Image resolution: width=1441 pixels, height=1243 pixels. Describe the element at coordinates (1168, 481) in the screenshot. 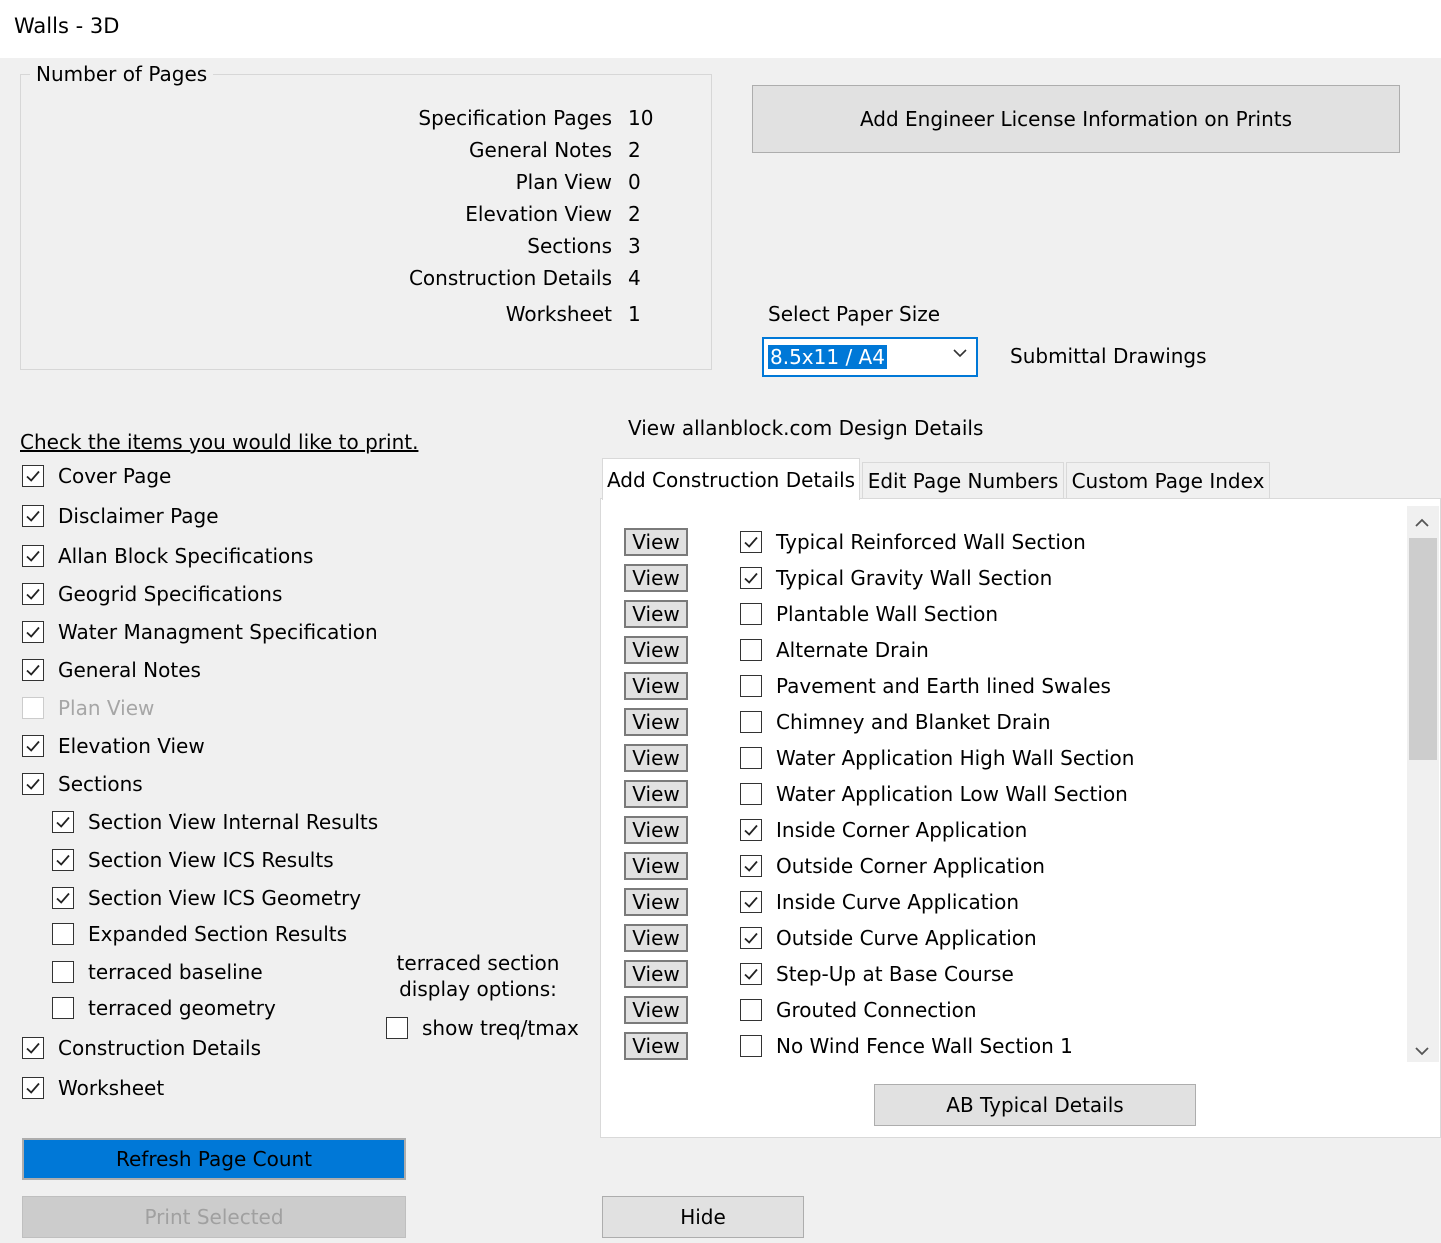

I see `tab-custom-page-index: Custom Page Index` at that location.